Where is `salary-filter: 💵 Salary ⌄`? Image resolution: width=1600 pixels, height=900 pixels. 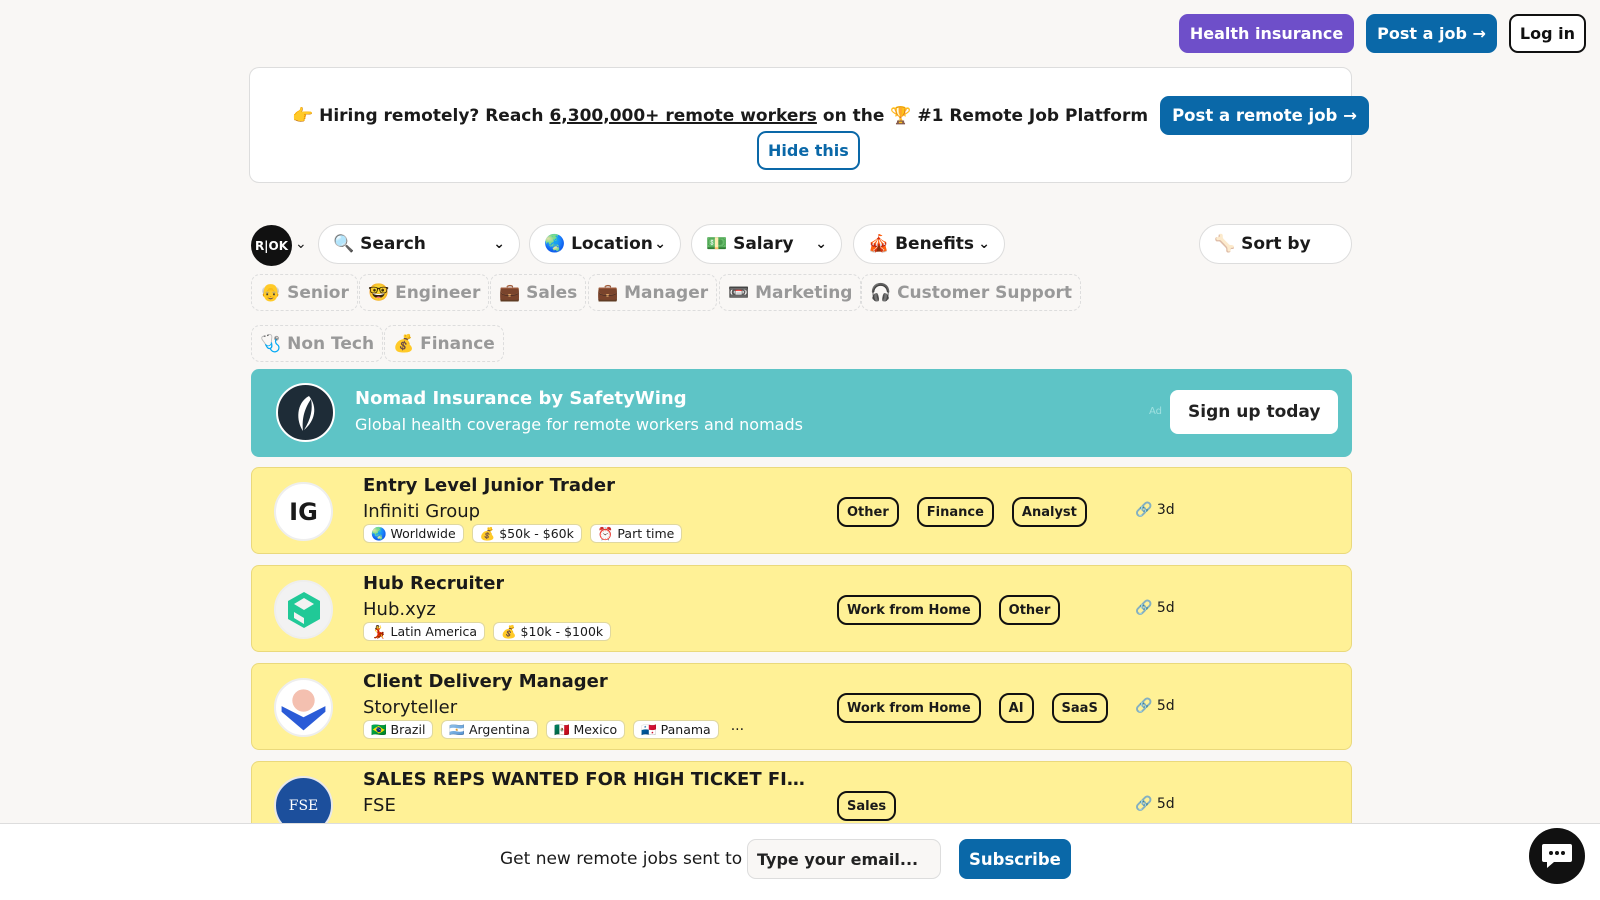
salary-filter: 💵 Salary ⌄ is located at coordinates (766, 244).